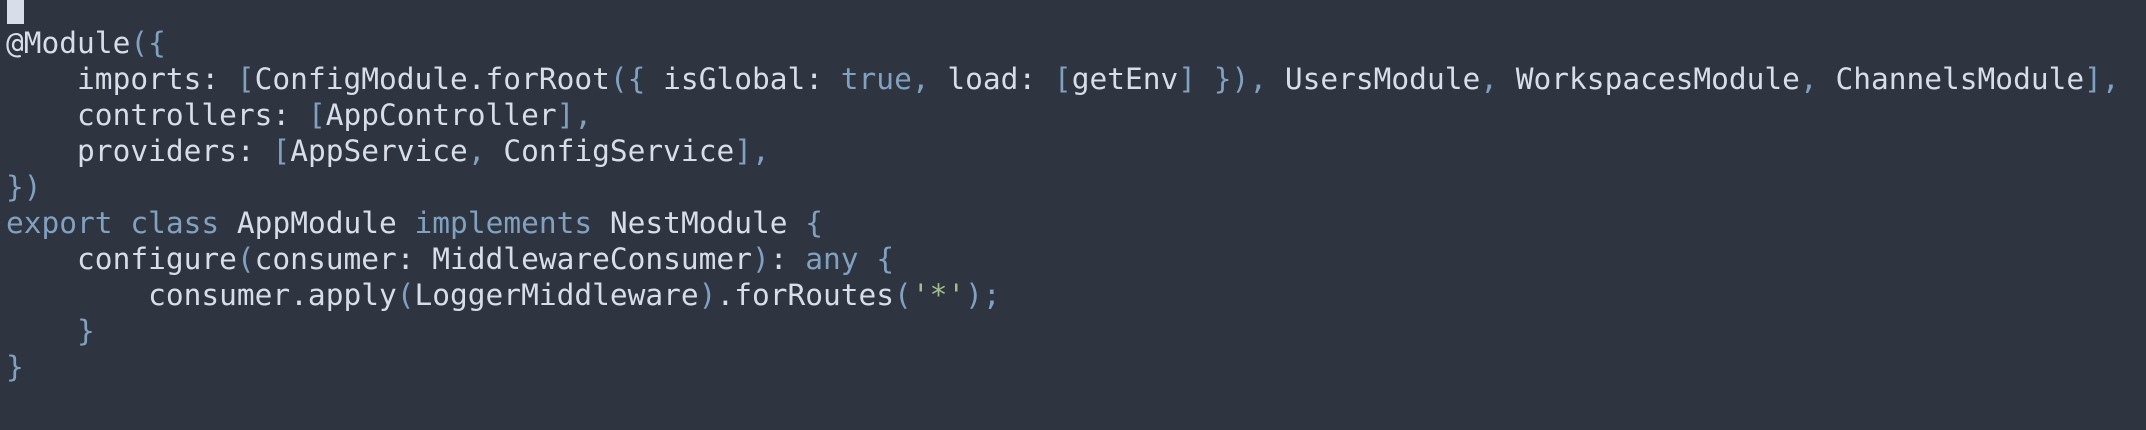  I want to click on code-token: true, so click(876, 79).